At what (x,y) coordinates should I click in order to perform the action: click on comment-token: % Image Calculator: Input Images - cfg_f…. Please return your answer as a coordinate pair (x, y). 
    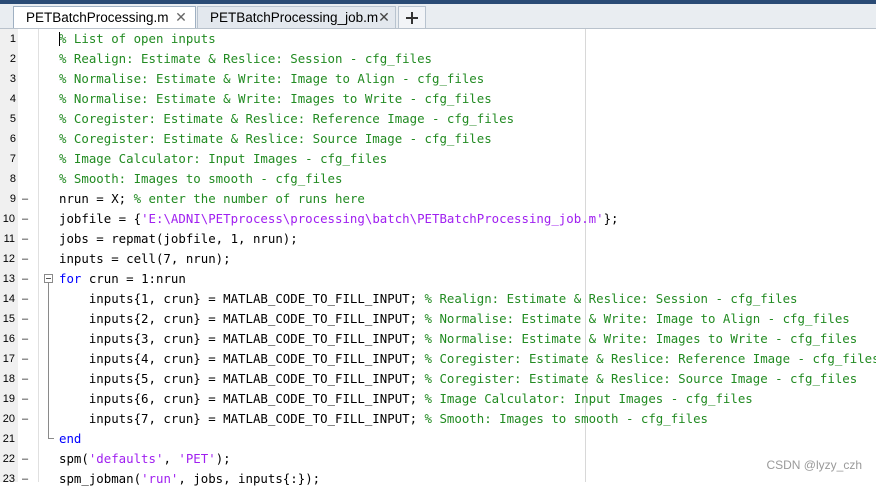
    Looking at the image, I should click on (588, 398).